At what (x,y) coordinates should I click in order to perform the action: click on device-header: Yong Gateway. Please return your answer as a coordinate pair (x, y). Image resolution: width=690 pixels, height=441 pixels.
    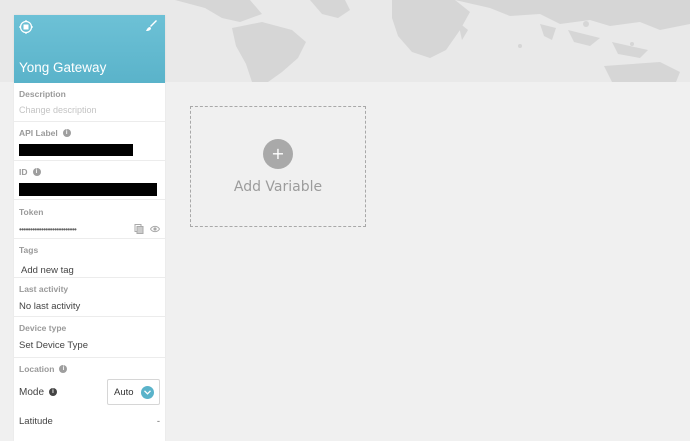
    Looking at the image, I should click on (89, 49).